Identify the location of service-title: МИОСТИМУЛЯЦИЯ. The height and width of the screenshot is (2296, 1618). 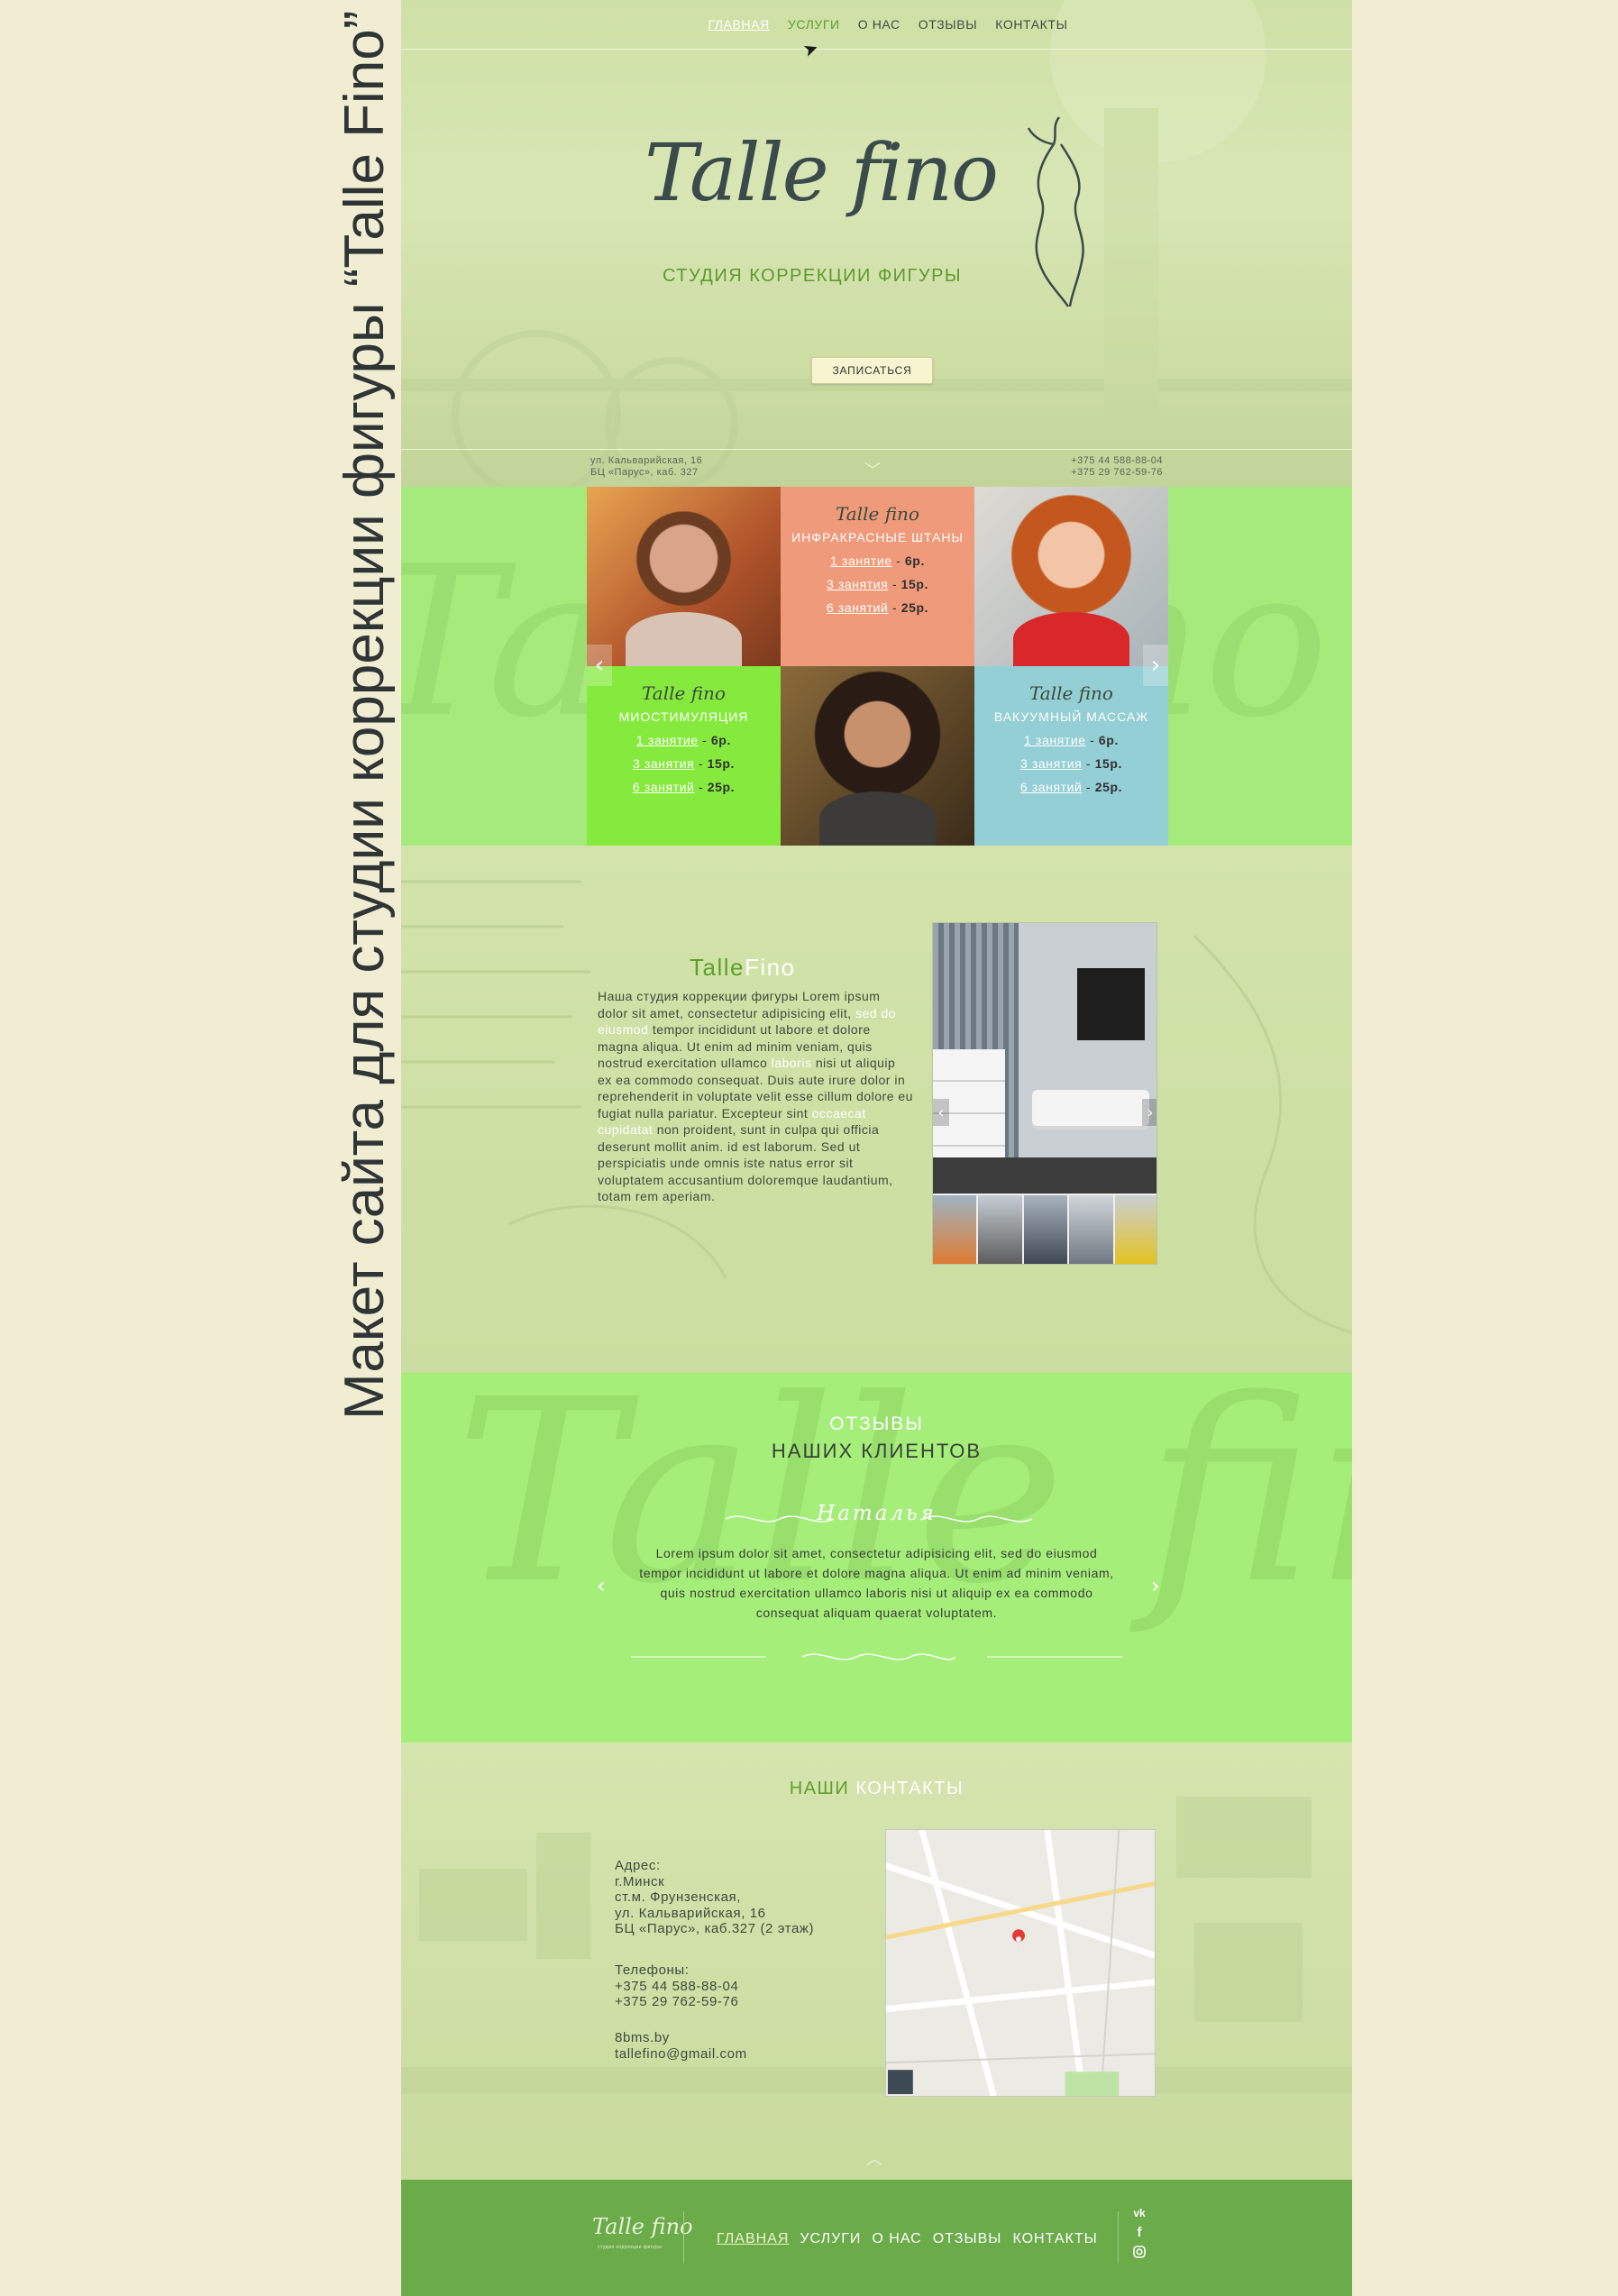
(683, 716).